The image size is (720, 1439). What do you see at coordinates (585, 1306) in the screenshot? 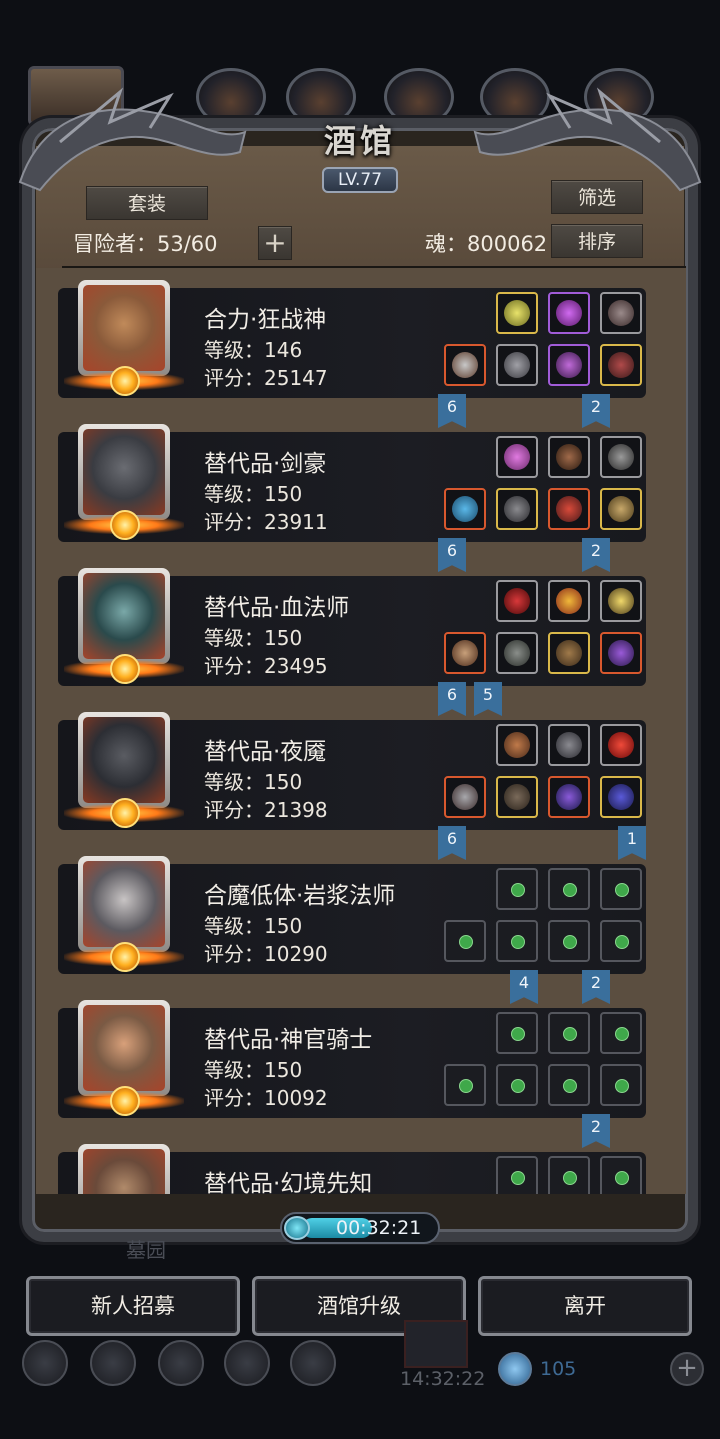
I see `leave-button: 离开` at bounding box center [585, 1306].